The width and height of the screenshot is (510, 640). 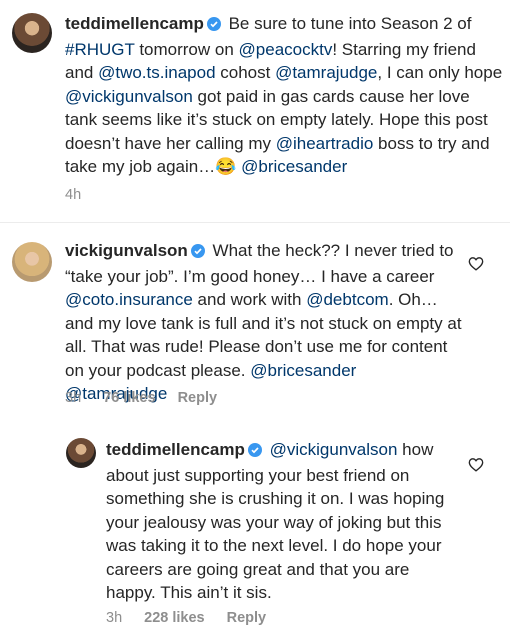 What do you see at coordinates (286, 49) in the screenshot?
I see `mention-link: @peacocktv` at bounding box center [286, 49].